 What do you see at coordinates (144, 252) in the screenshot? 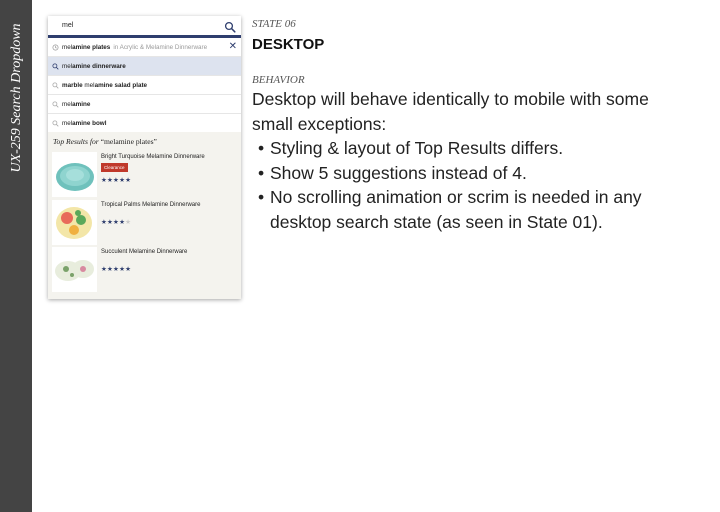
I see `product-name: Succulent Melamine Dinnerware` at bounding box center [144, 252].